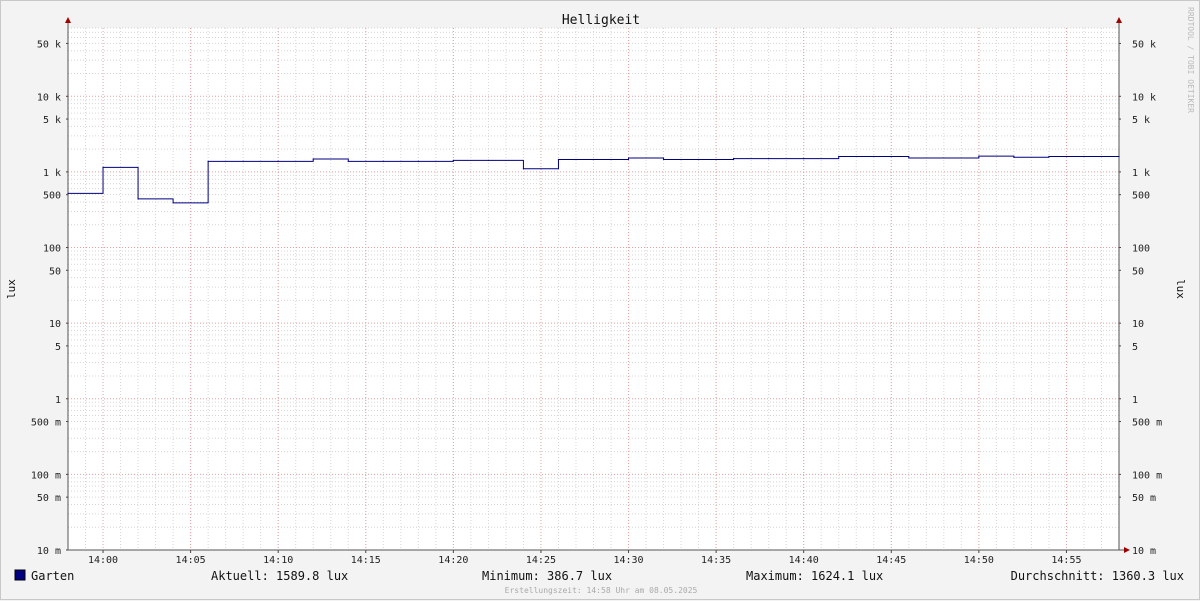  Describe the element at coordinates (541, 560) in the screenshot. I see `x-tick-label: 14:25` at that location.